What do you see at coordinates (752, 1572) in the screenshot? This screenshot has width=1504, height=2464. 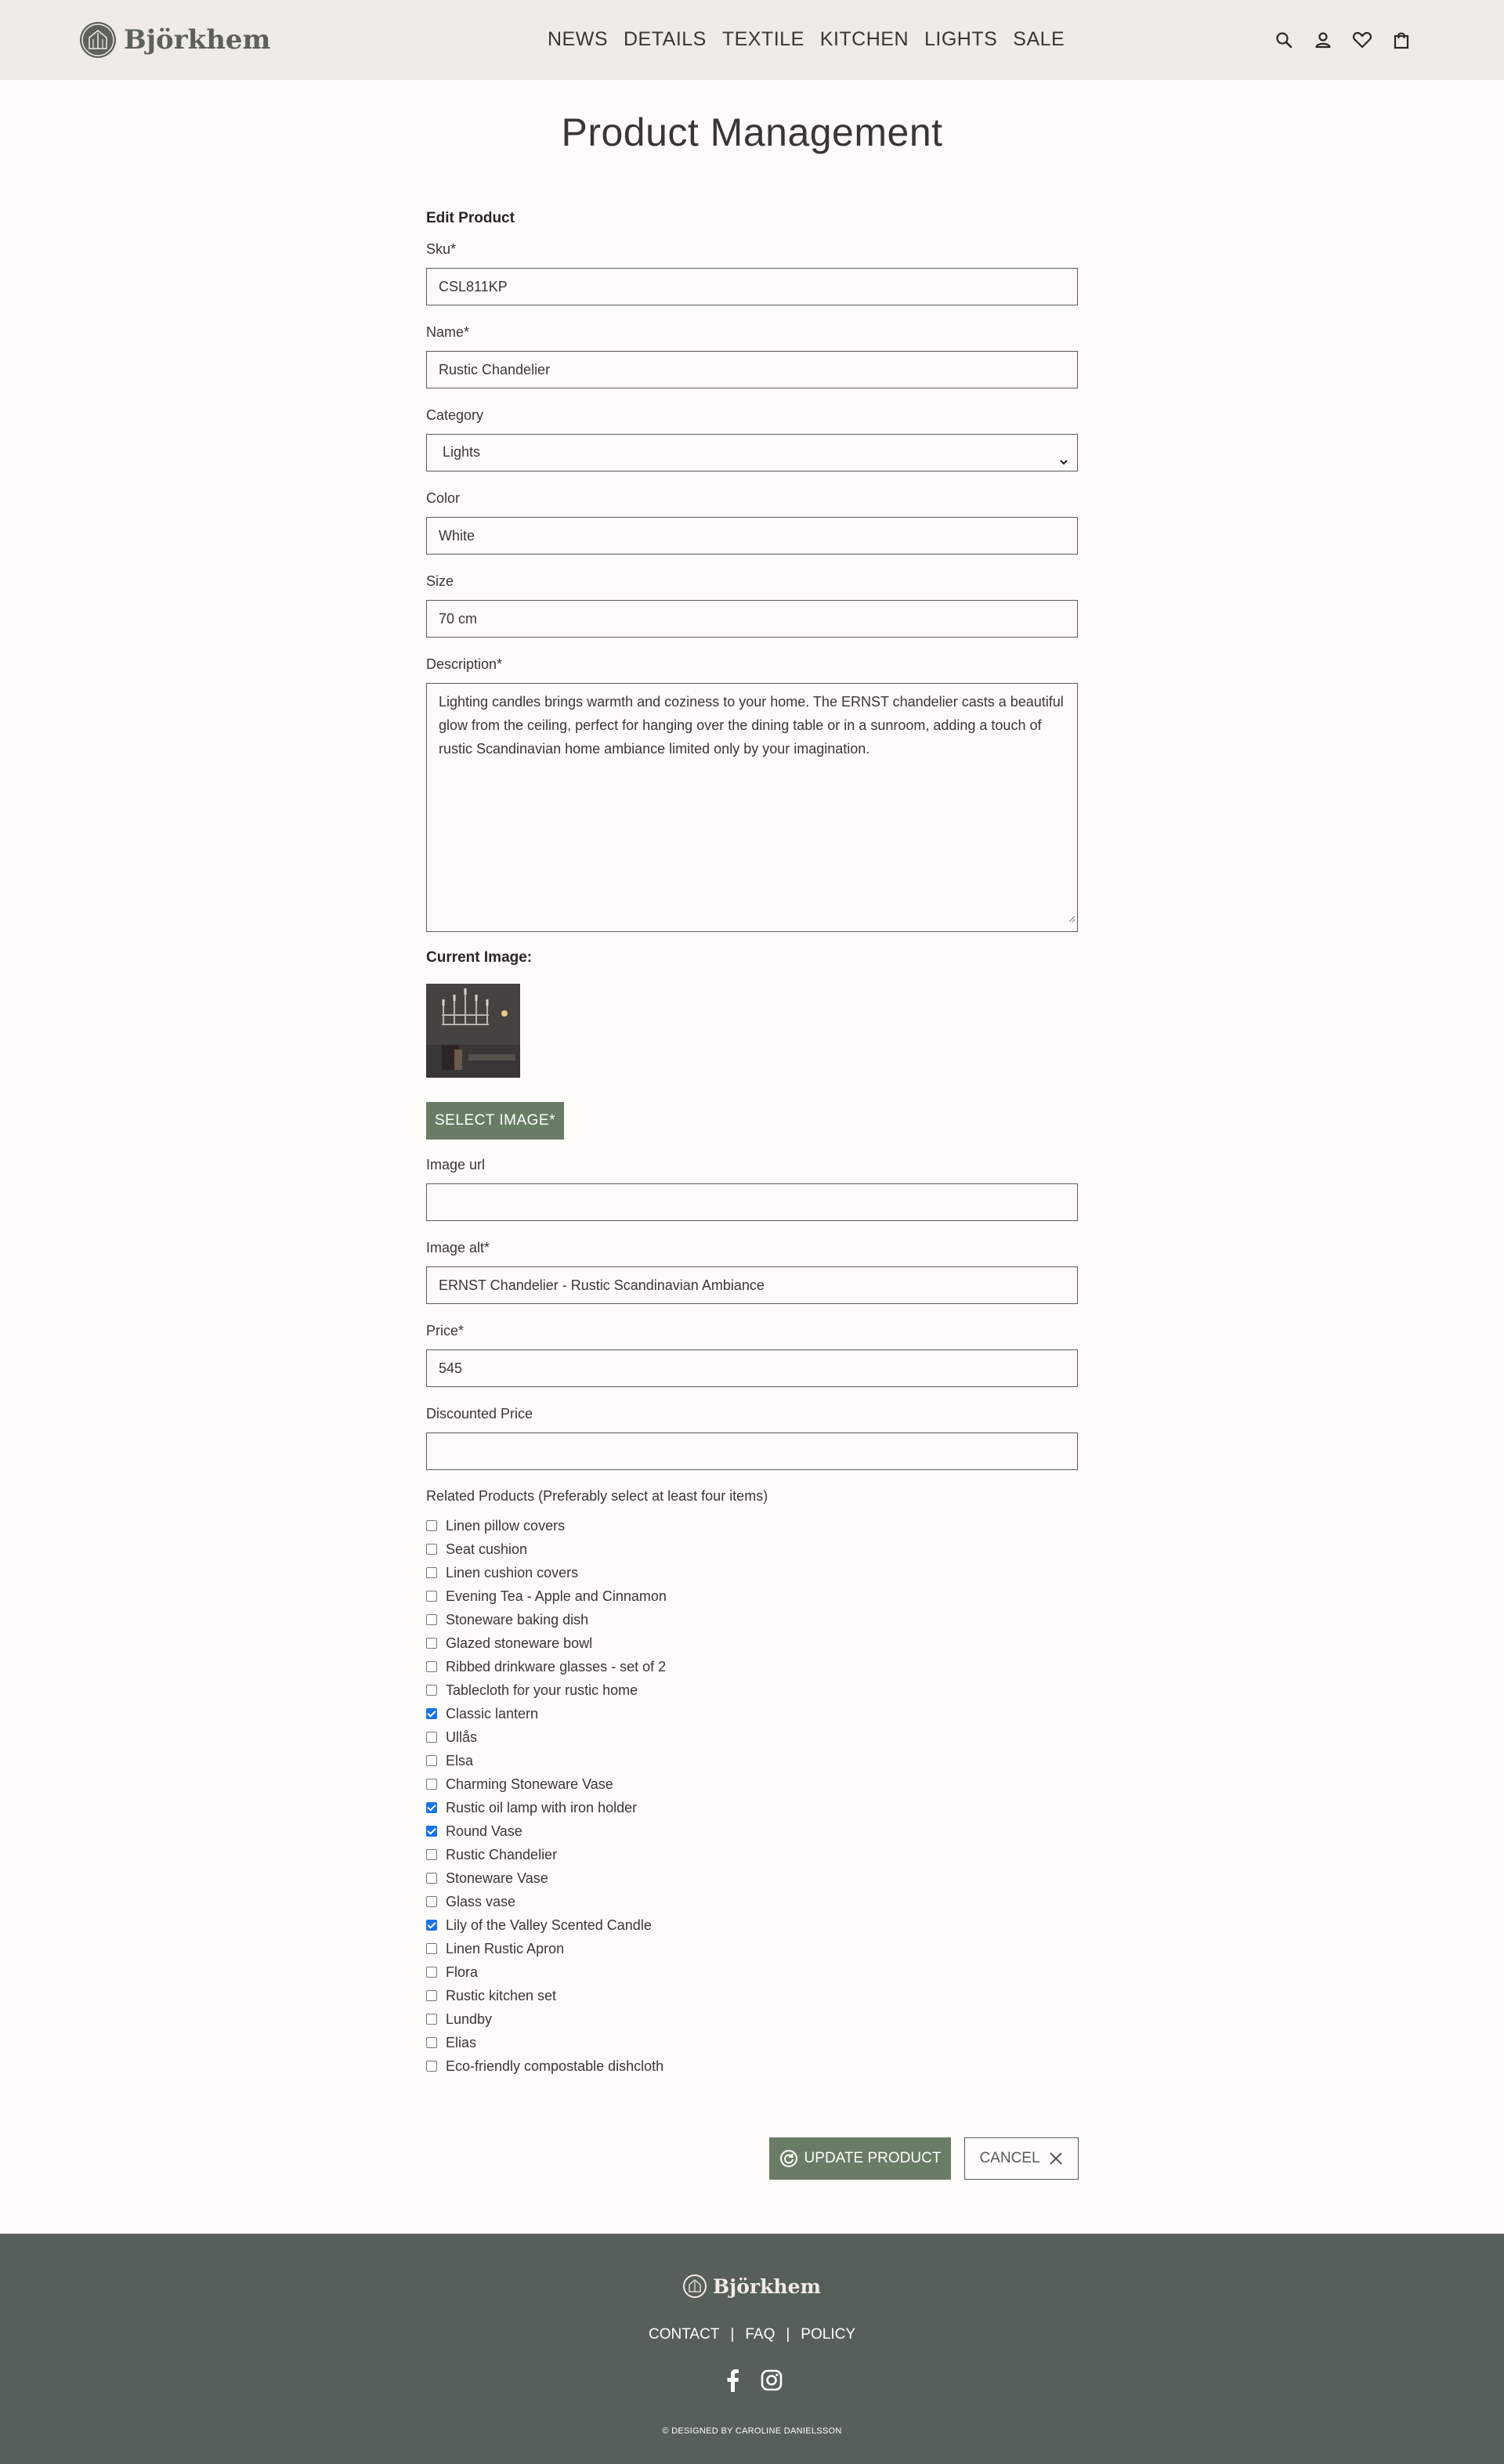 I see `related-product-option: Linen cushion covers` at bounding box center [752, 1572].